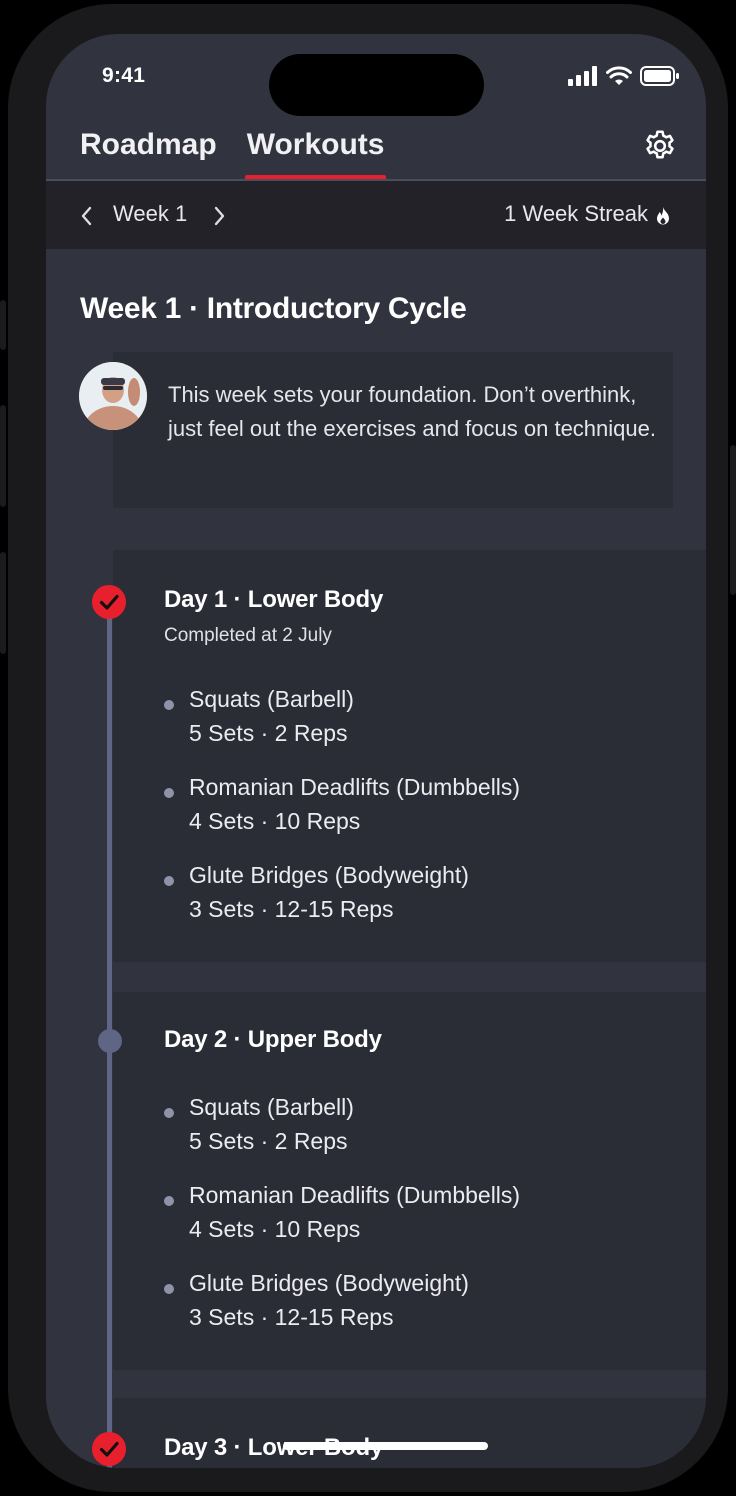 This screenshot has width=736, height=1496. Describe the element at coordinates (233, 152) in the screenshot. I see `header-tabs: Roadmap Workouts` at that location.